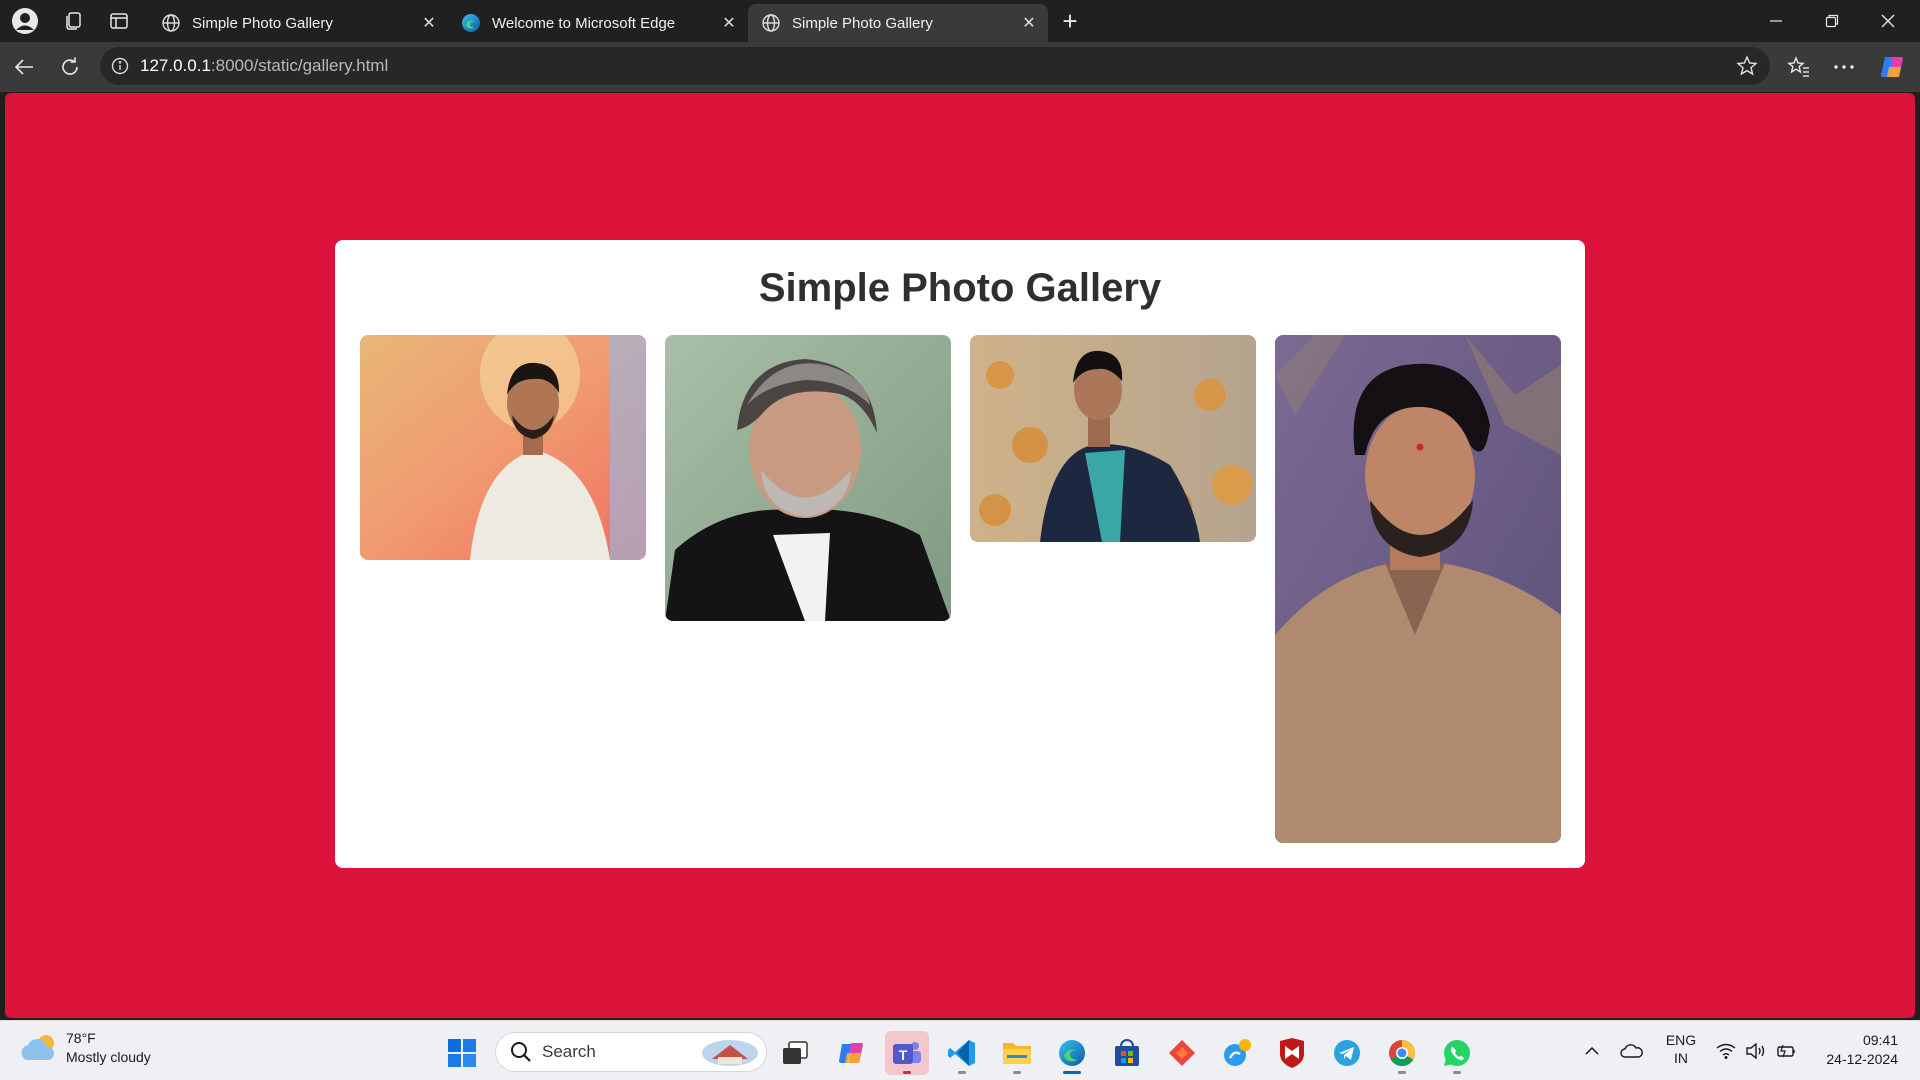  What do you see at coordinates (25, 21) in the screenshot?
I see `profile-icon` at bounding box center [25, 21].